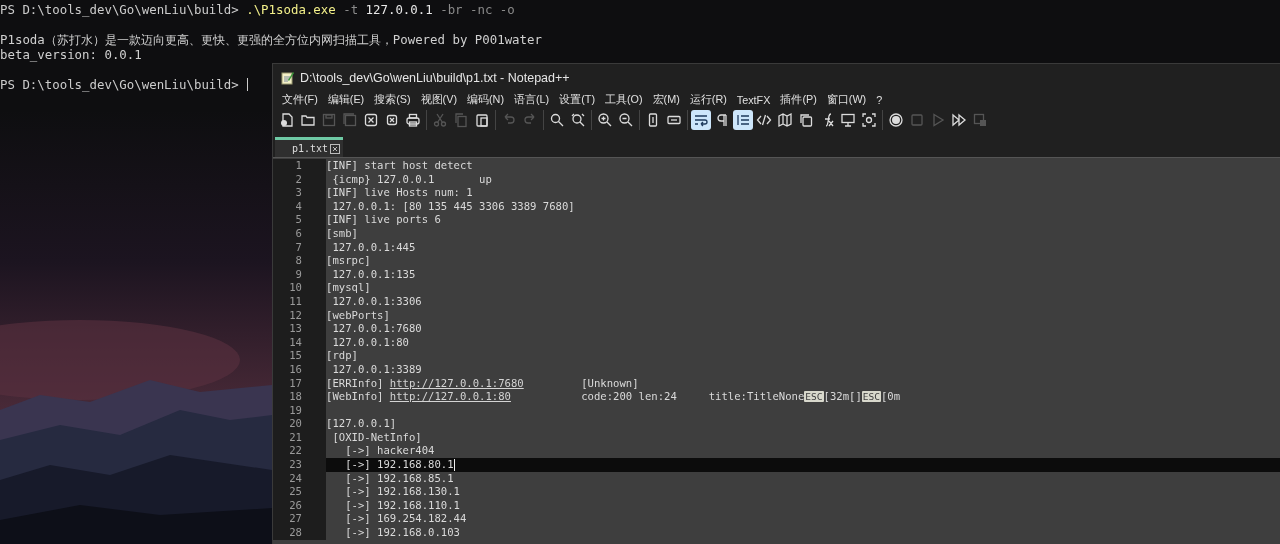 The width and height of the screenshot is (1280, 544). I want to click on code-text: 127.0.0.1:3306, so click(376, 300).